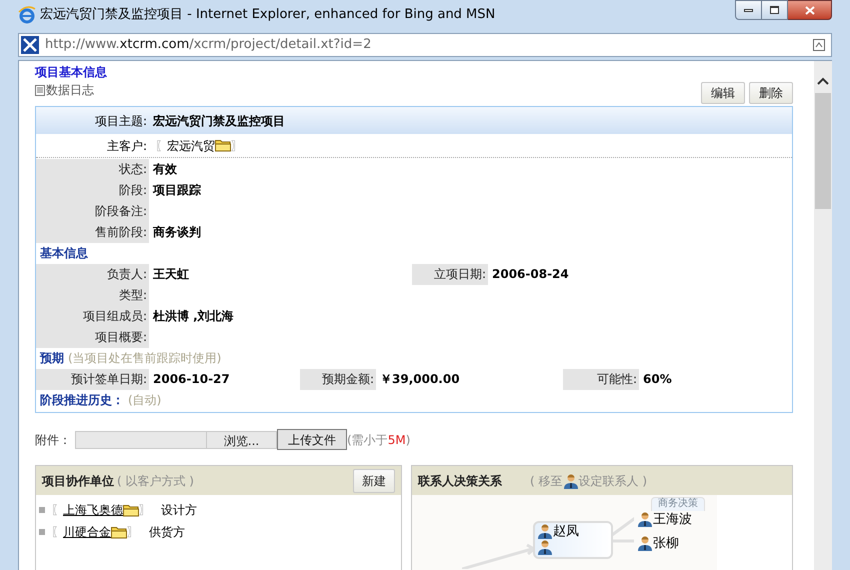 This screenshot has width=850, height=570. I want to click on browser-logo-icon, so click(27, 15).